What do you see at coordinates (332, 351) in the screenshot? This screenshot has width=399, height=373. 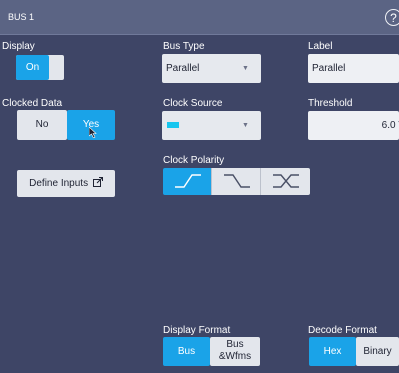 I see `decode-format-hex-button: Hex` at bounding box center [332, 351].